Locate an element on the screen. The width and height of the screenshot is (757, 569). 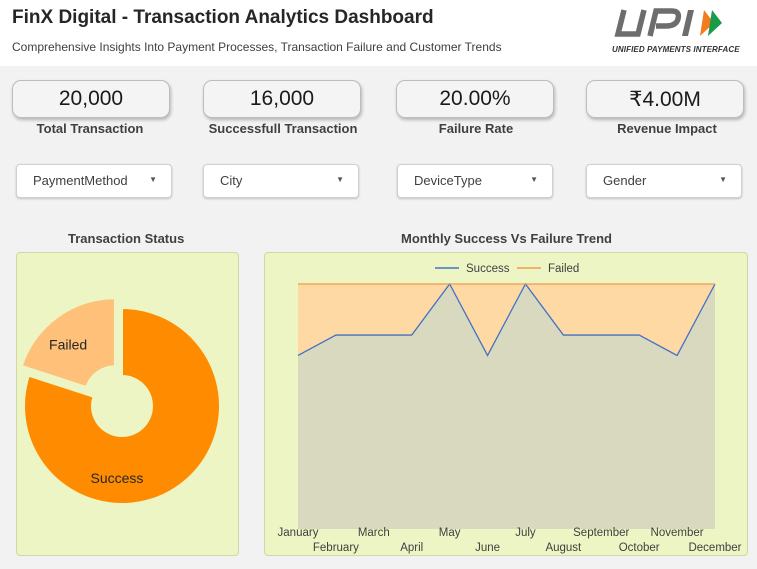
kpi-failure-rate-value: 20.00% is located at coordinates (475, 99).